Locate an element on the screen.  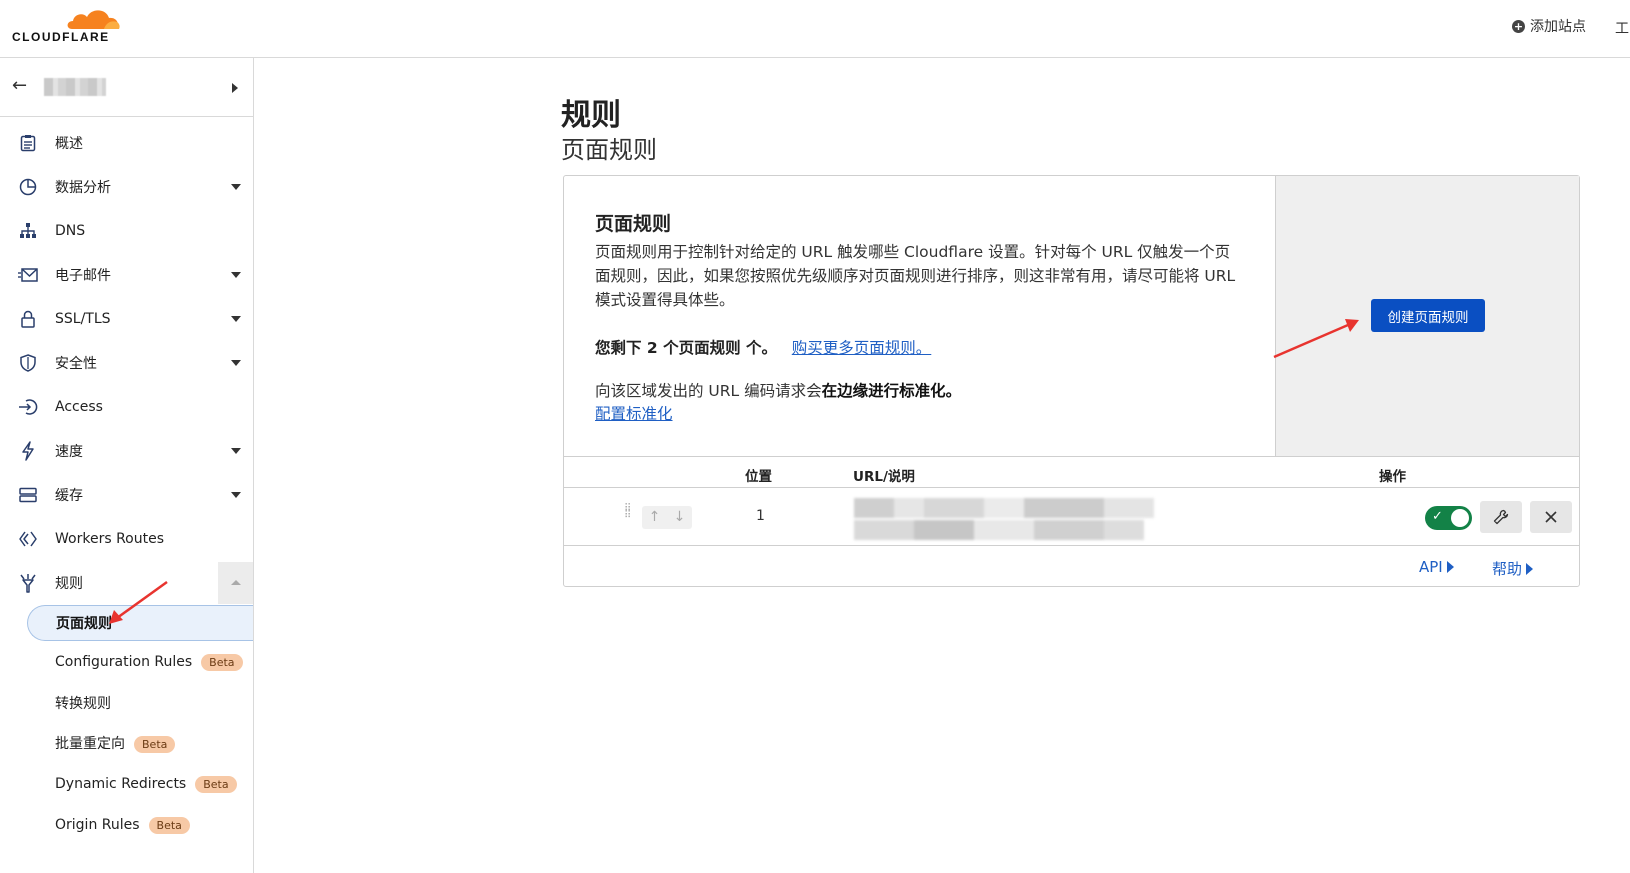
plus-circle-icon: + is located at coordinates (1518, 26).